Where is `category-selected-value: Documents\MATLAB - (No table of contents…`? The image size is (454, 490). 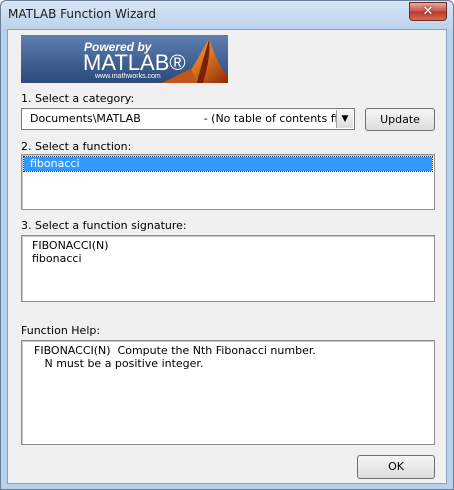
category-selected-value: Documents\MATLAB - (No table of contents… is located at coordinates (191, 118).